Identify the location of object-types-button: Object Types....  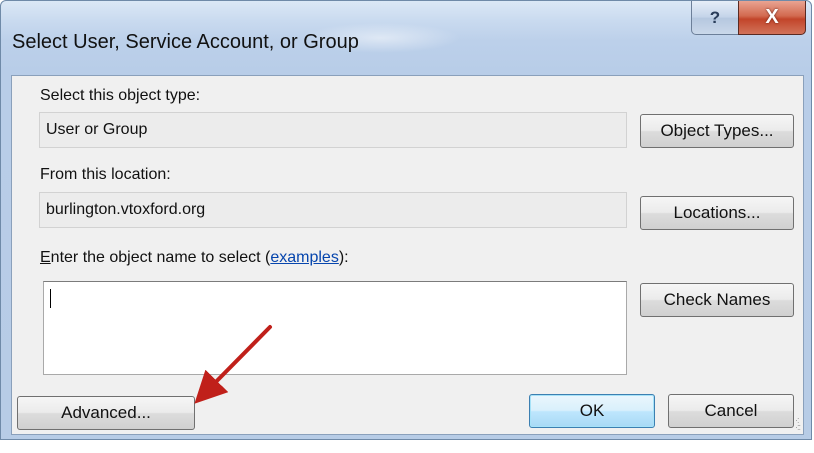
(717, 131).